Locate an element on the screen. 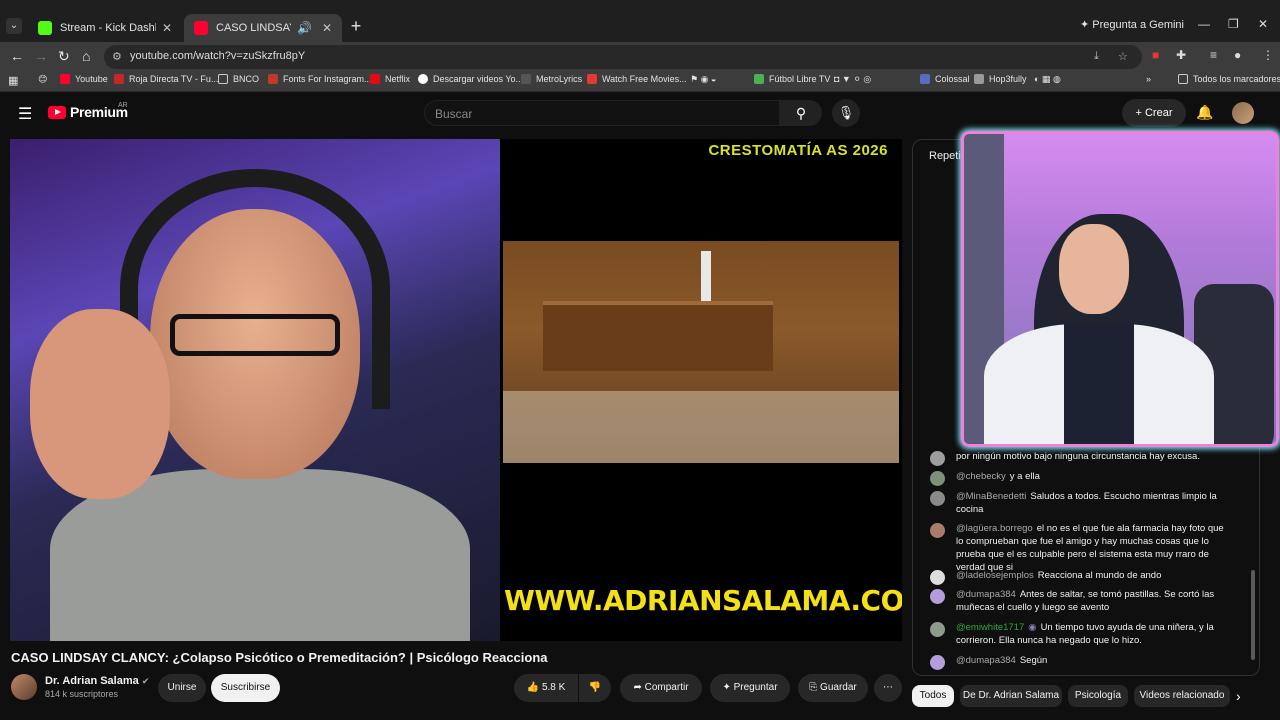 This screenshot has height=720, width=1280. like-button: 👍 5.8 K is located at coordinates (546, 688).